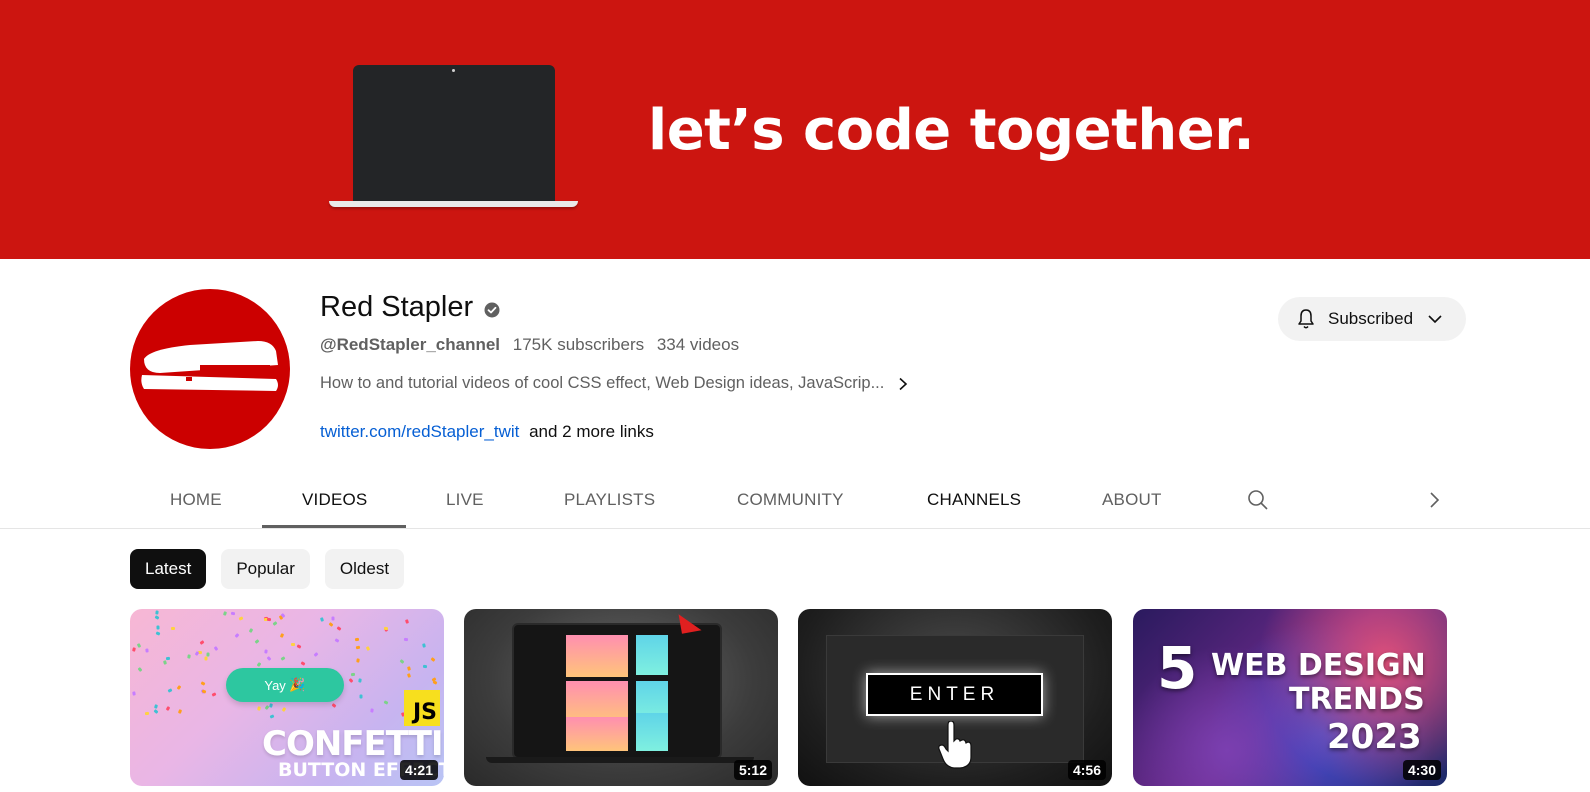 The image size is (1590, 792). I want to click on thumb-yay-pill: Yay 🎉, so click(285, 685).